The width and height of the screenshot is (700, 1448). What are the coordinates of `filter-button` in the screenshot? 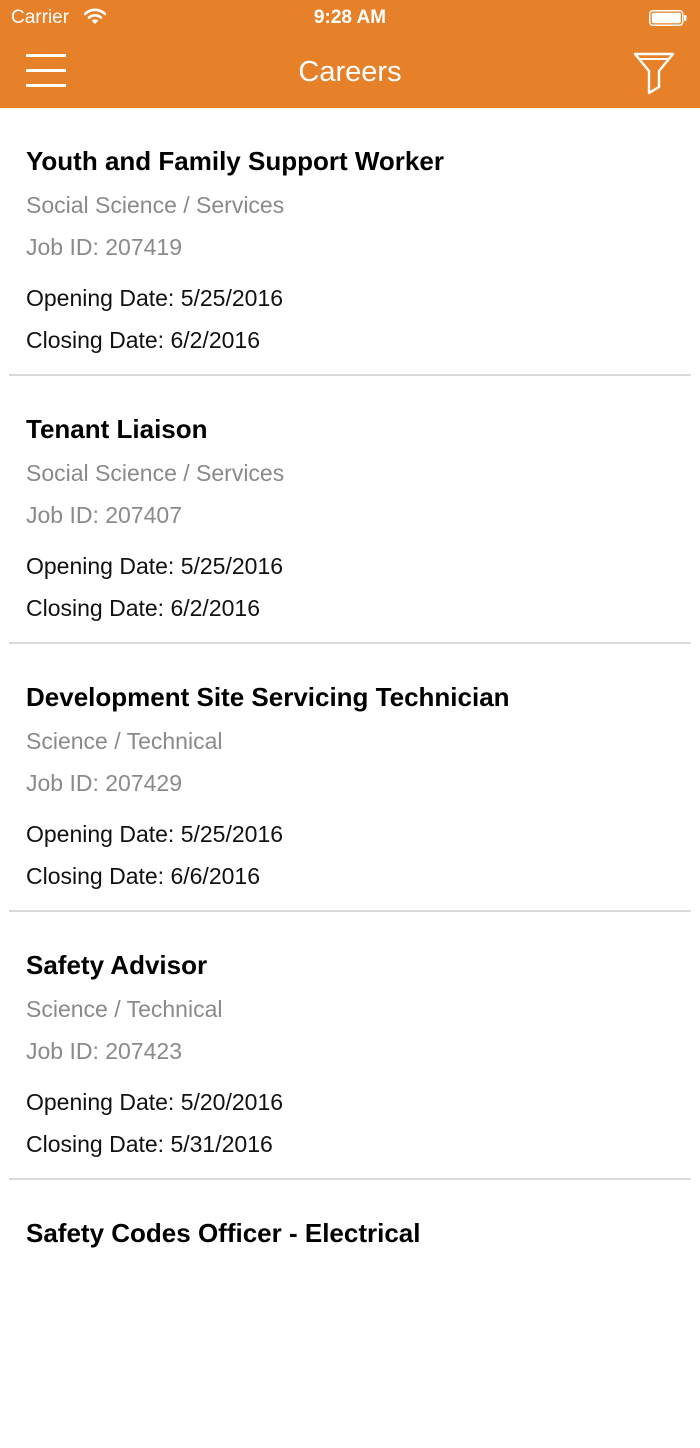 It's located at (654, 72).